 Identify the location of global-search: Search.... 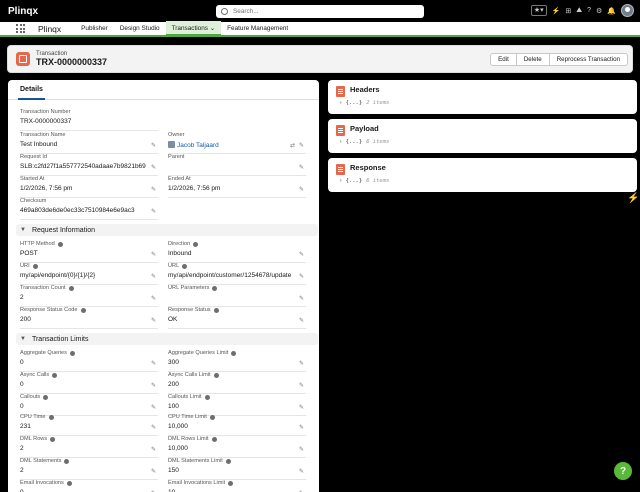
(320, 11).